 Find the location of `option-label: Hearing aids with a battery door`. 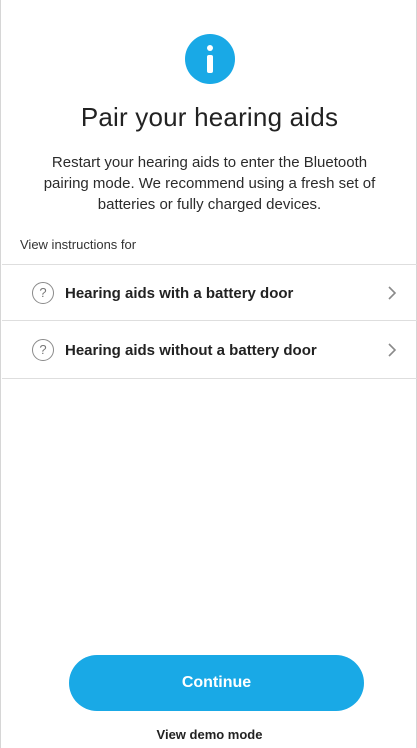

option-label: Hearing aids with a battery door is located at coordinates (179, 293).